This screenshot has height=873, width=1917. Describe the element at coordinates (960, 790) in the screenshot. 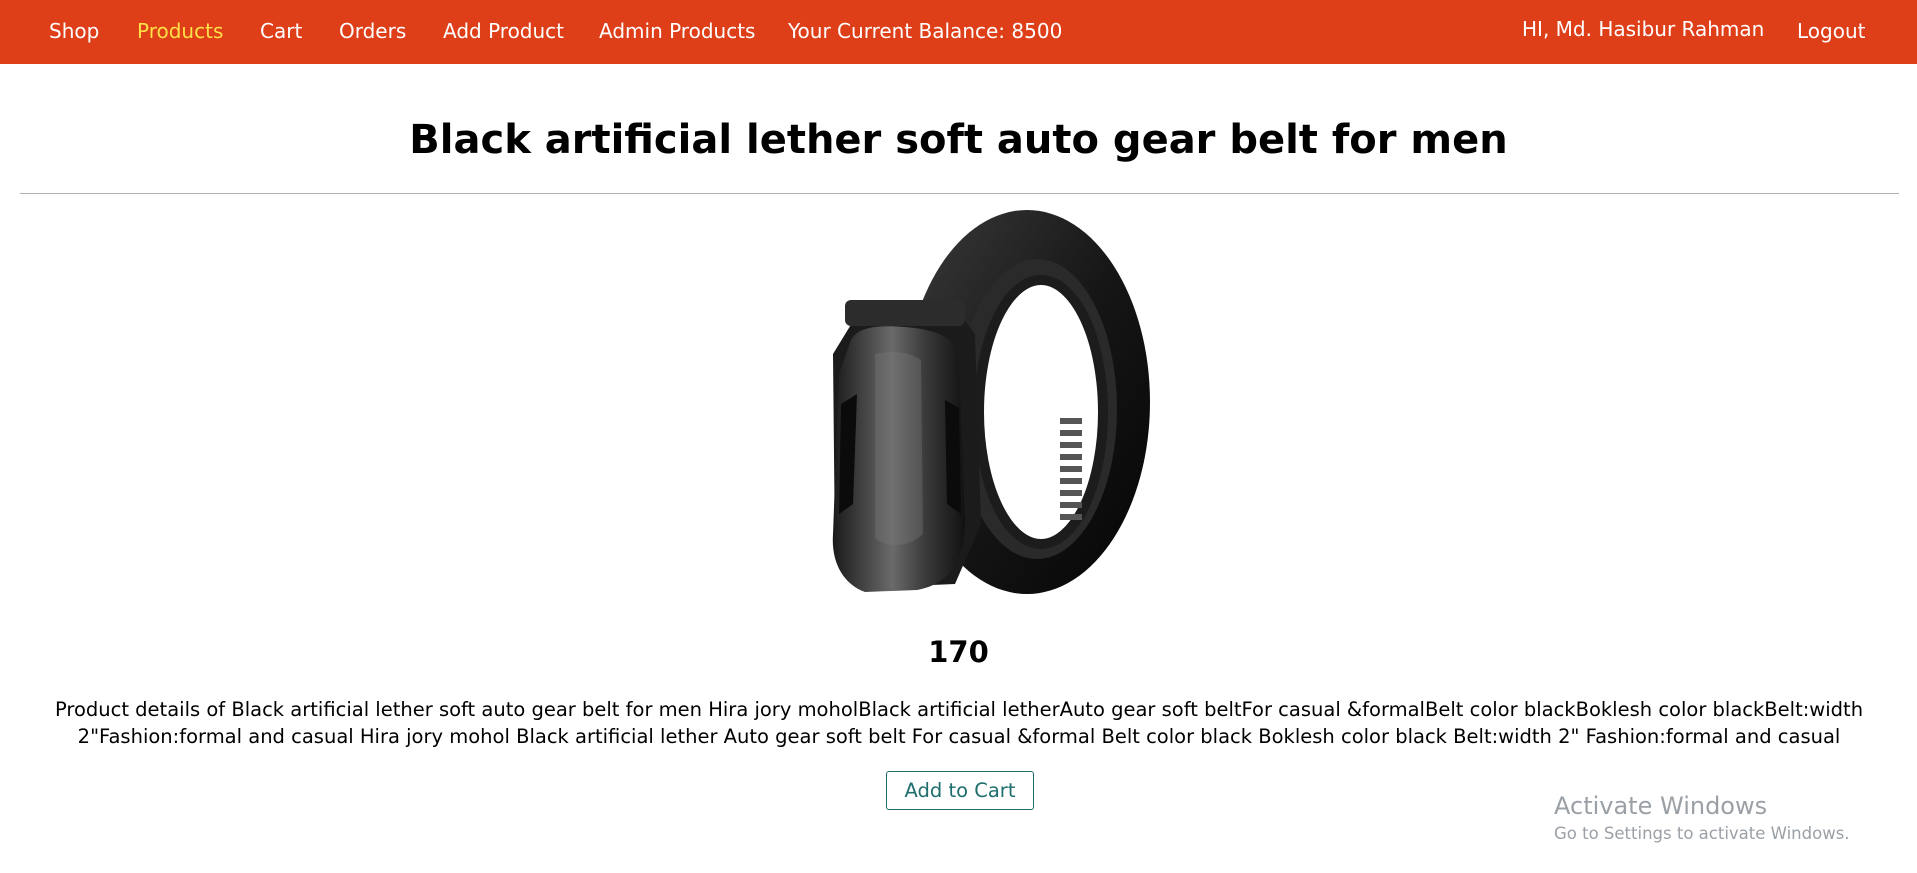

I see `add-to-cart-button: Add to Cart` at that location.